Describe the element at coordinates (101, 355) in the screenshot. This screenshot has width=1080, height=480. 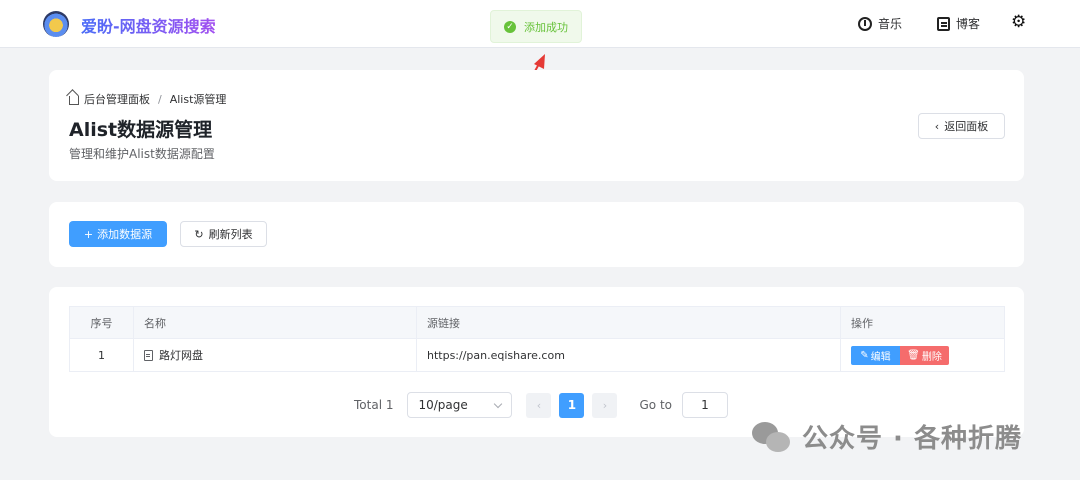
I see `row-index: 1` at that location.